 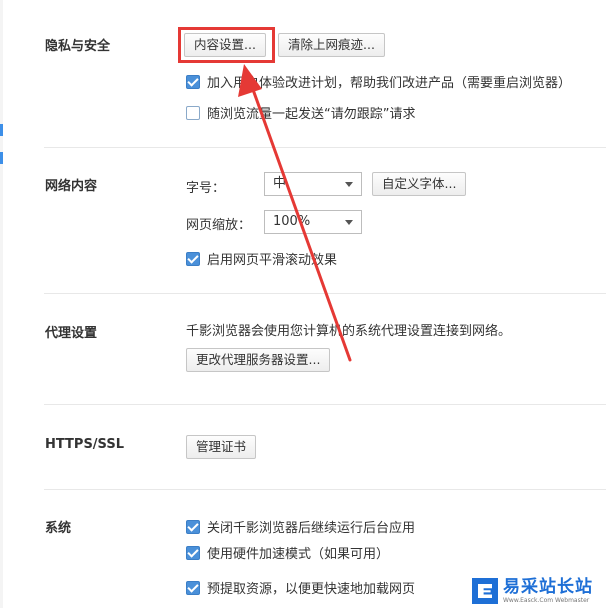 I want to click on watermark-logo: 易采站长站 Www.Easck.Com Webmaster, so click(x=537, y=591).